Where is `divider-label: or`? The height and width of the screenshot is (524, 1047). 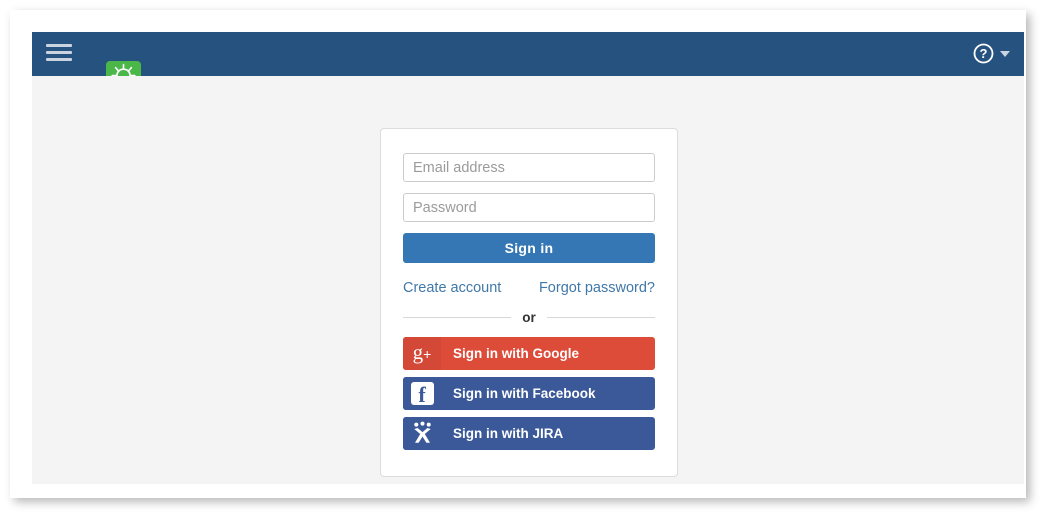
divider-label: or is located at coordinates (529, 317).